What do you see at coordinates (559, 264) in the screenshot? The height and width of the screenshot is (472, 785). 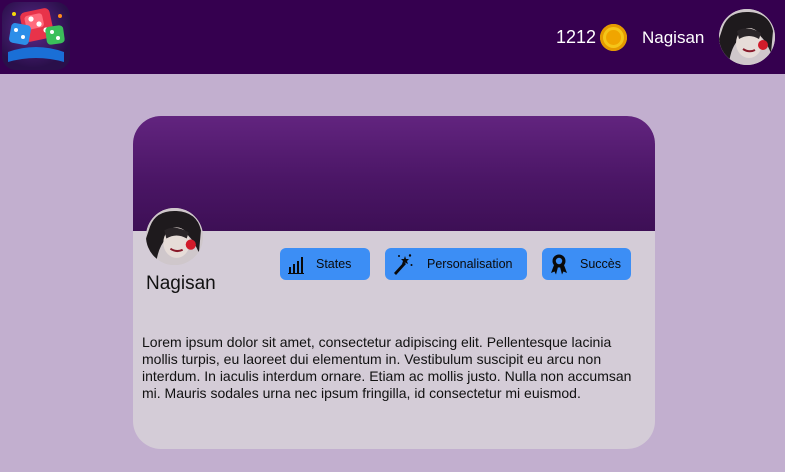 I see `award-ribbon-icon` at bounding box center [559, 264].